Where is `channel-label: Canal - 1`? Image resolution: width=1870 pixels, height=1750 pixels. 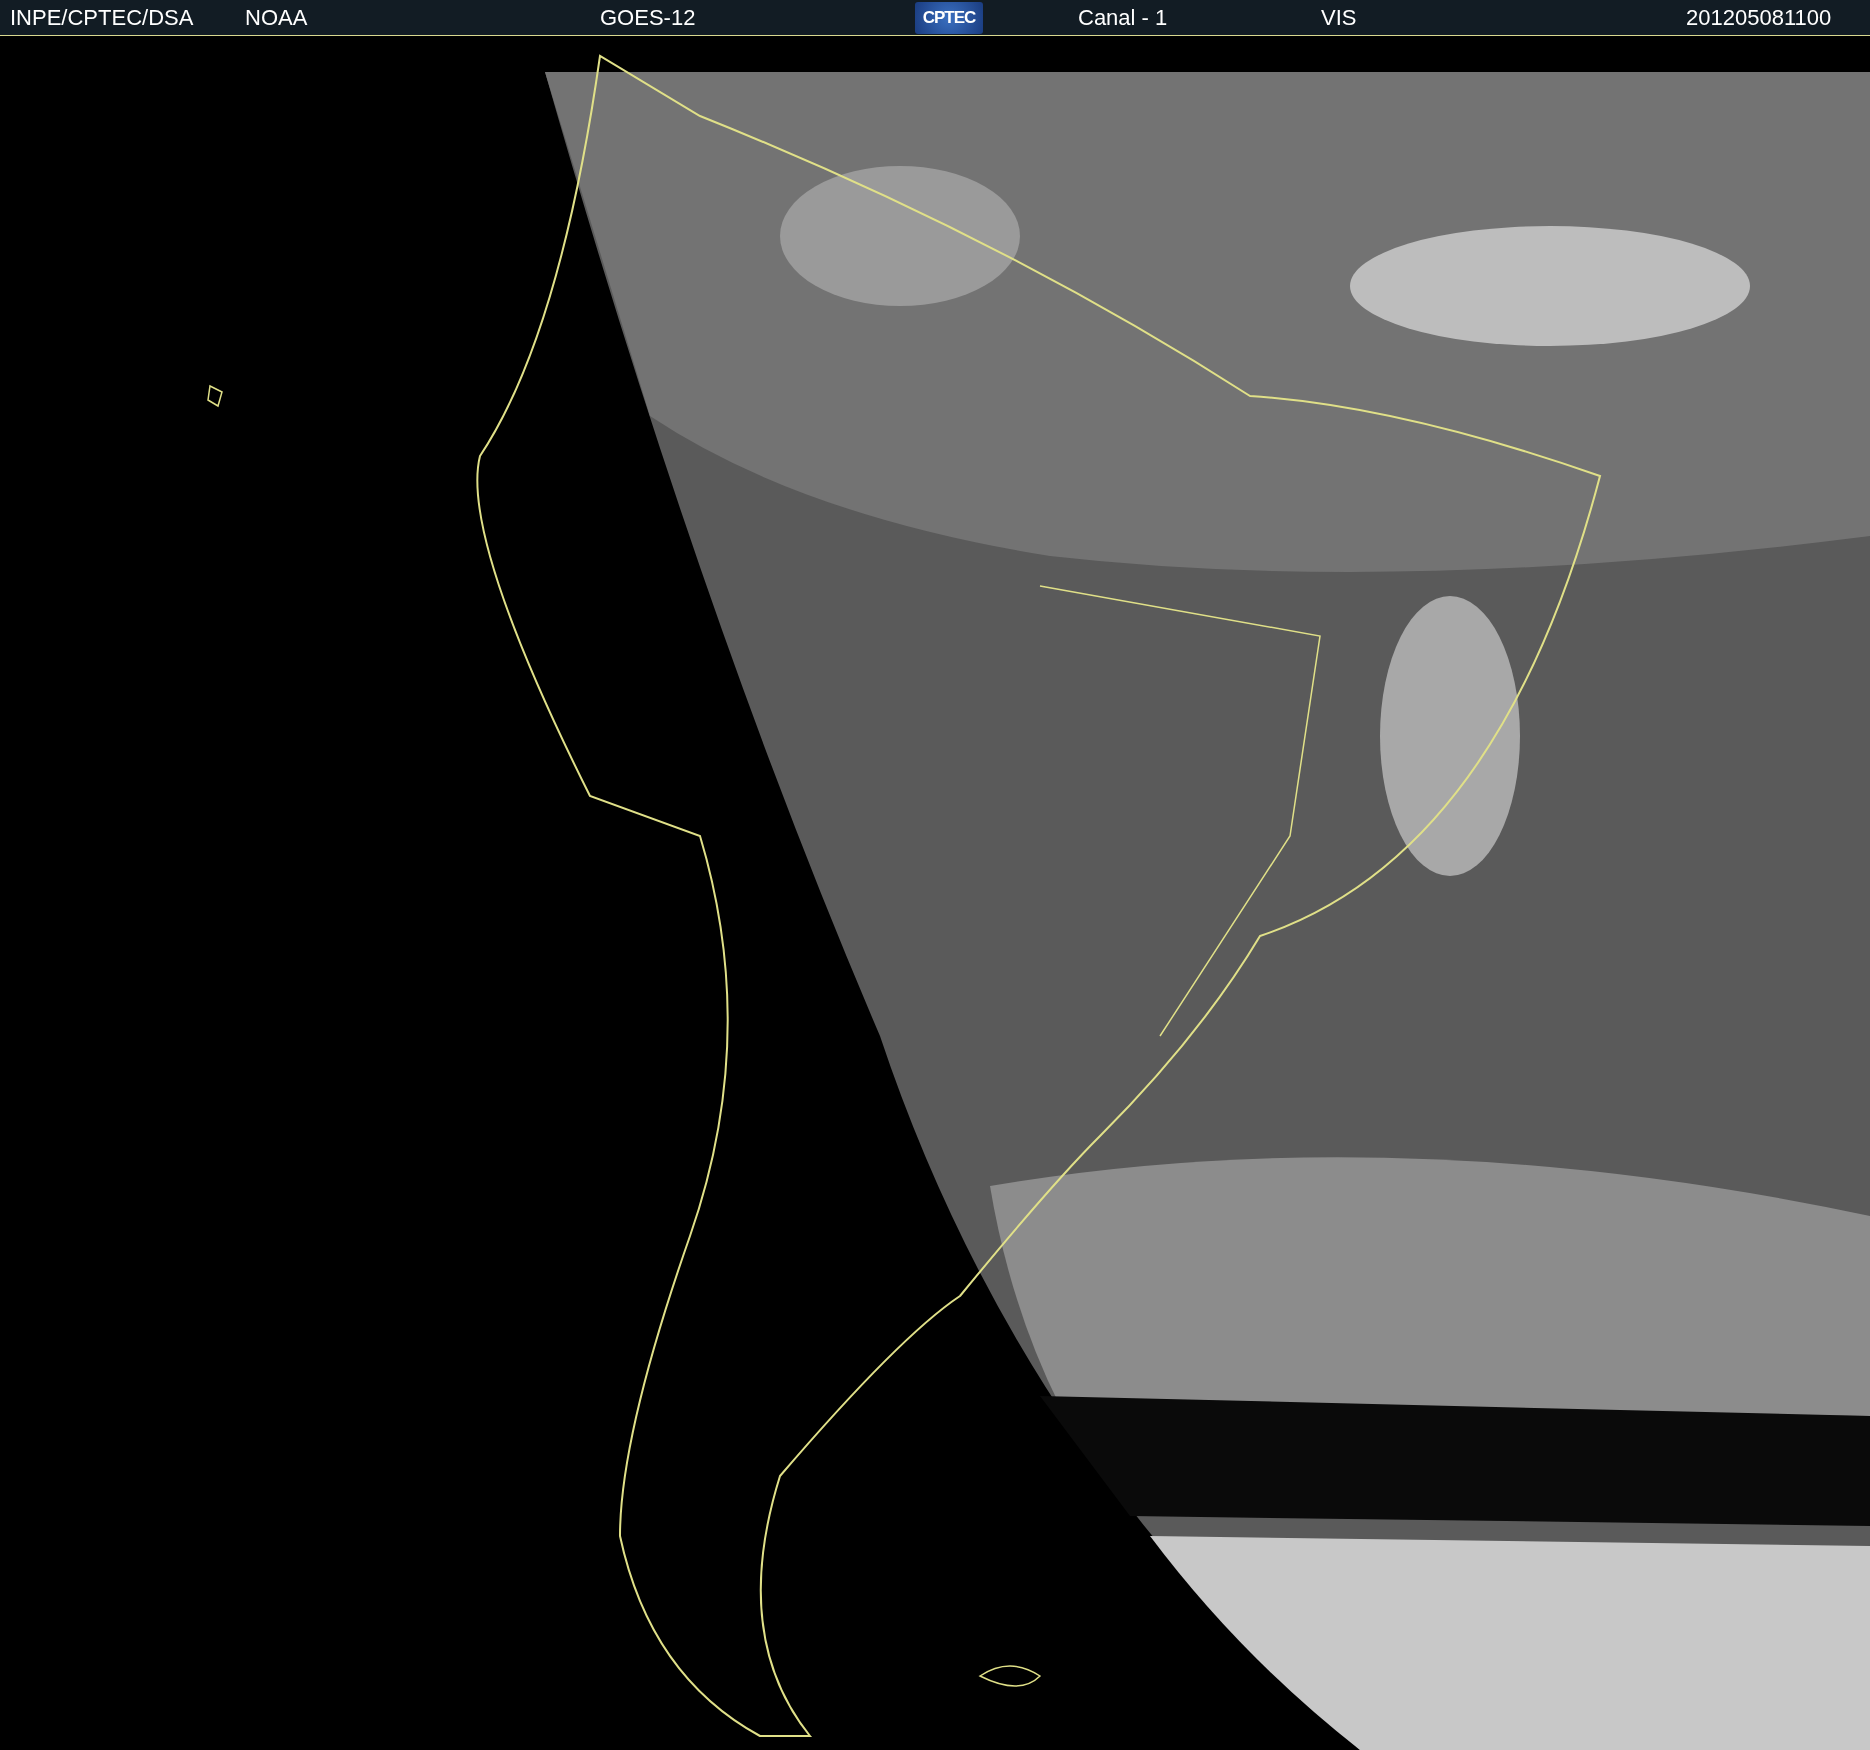
channel-label: Canal - 1 is located at coordinates (1123, 17).